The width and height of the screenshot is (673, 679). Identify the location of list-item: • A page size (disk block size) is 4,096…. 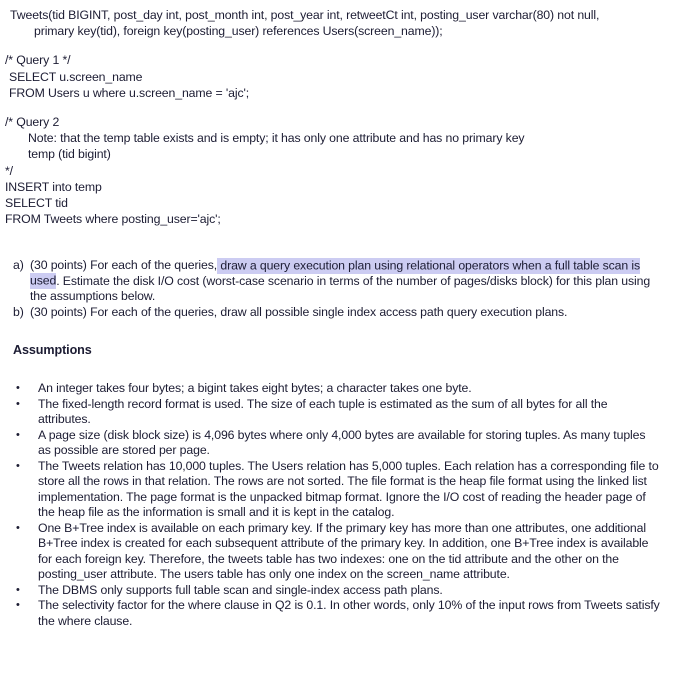
(336, 443).